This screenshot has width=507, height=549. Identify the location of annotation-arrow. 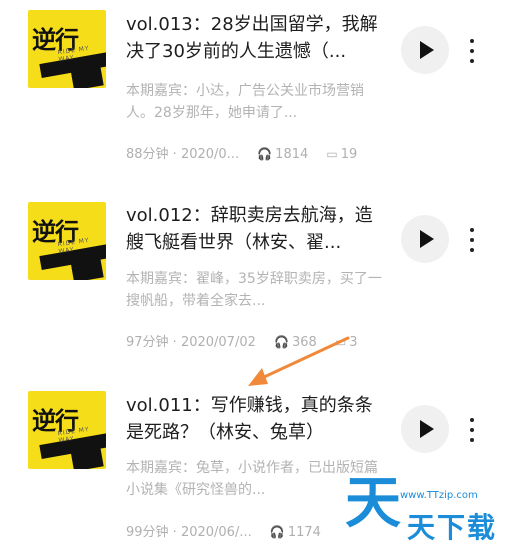
(299, 361).